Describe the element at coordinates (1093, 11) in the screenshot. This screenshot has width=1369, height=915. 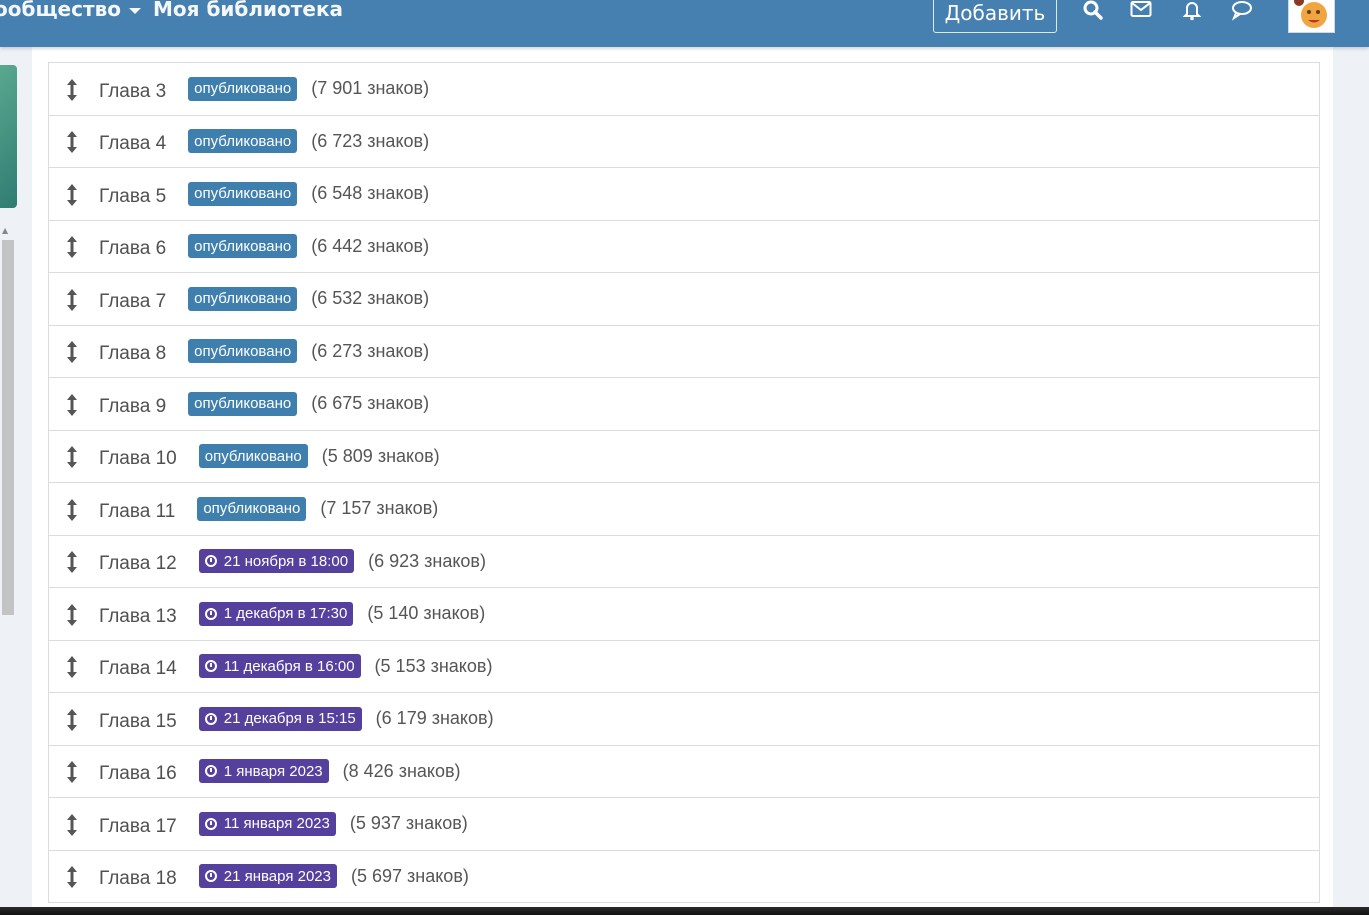
I see `search-icon` at that location.